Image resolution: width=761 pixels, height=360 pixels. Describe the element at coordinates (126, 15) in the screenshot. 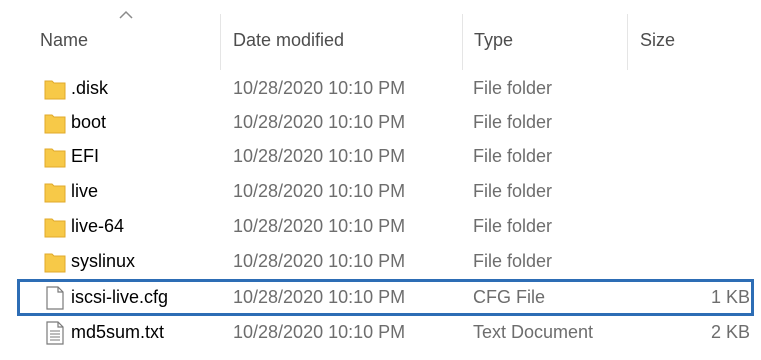

I see `sort-ascending-icon` at that location.